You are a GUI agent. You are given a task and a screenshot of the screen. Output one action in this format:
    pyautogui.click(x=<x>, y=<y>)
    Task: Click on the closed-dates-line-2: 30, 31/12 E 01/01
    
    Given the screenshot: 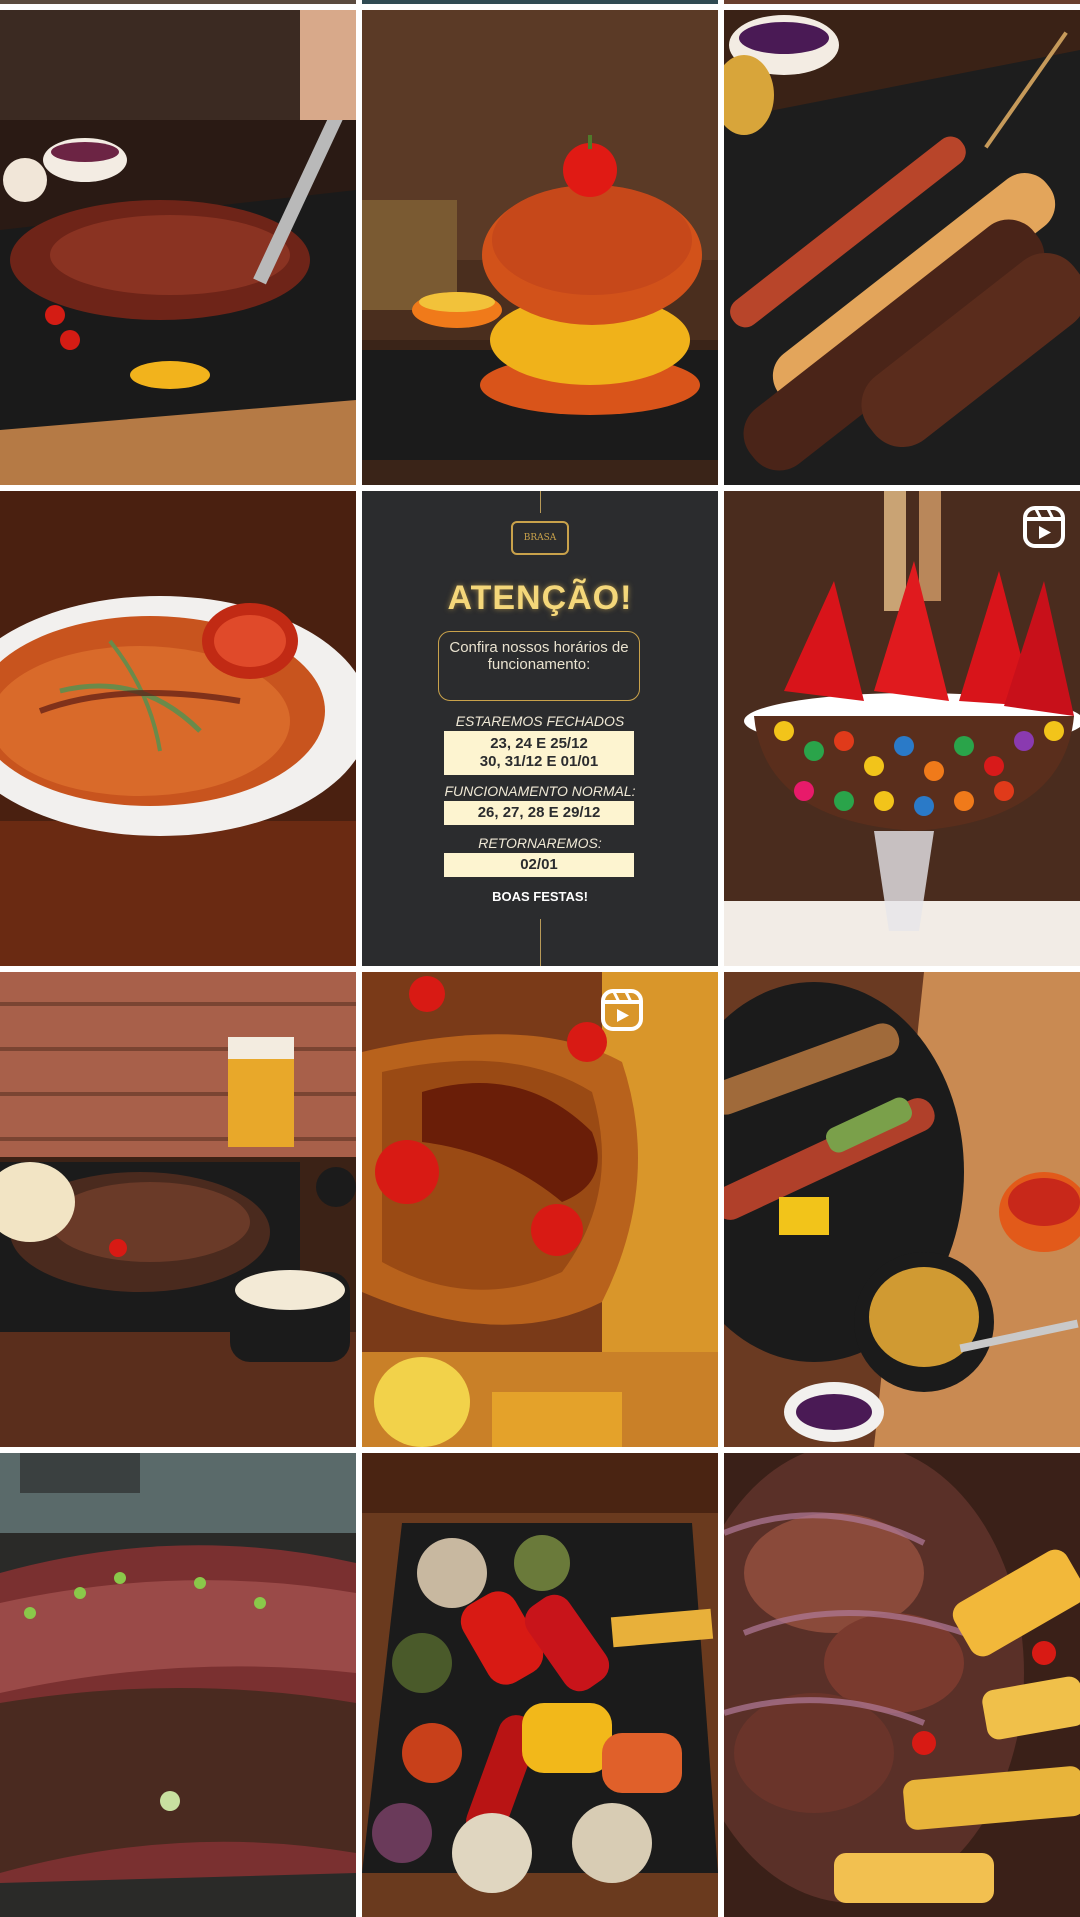 What is the action you would take?
    pyautogui.click(x=539, y=761)
    